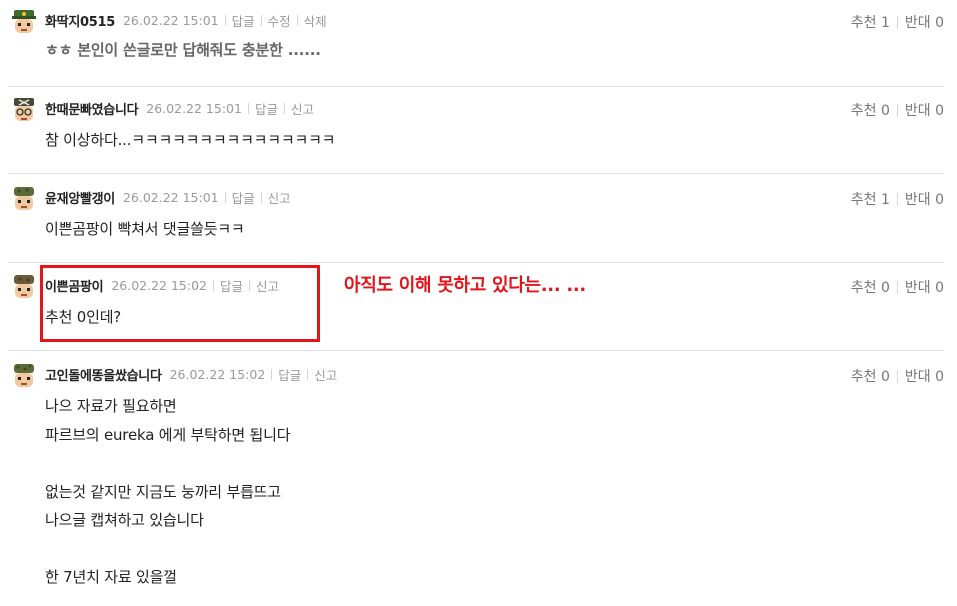 This screenshot has height=606, width=957. I want to click on delete-button: 삭제, so click(315, 20).